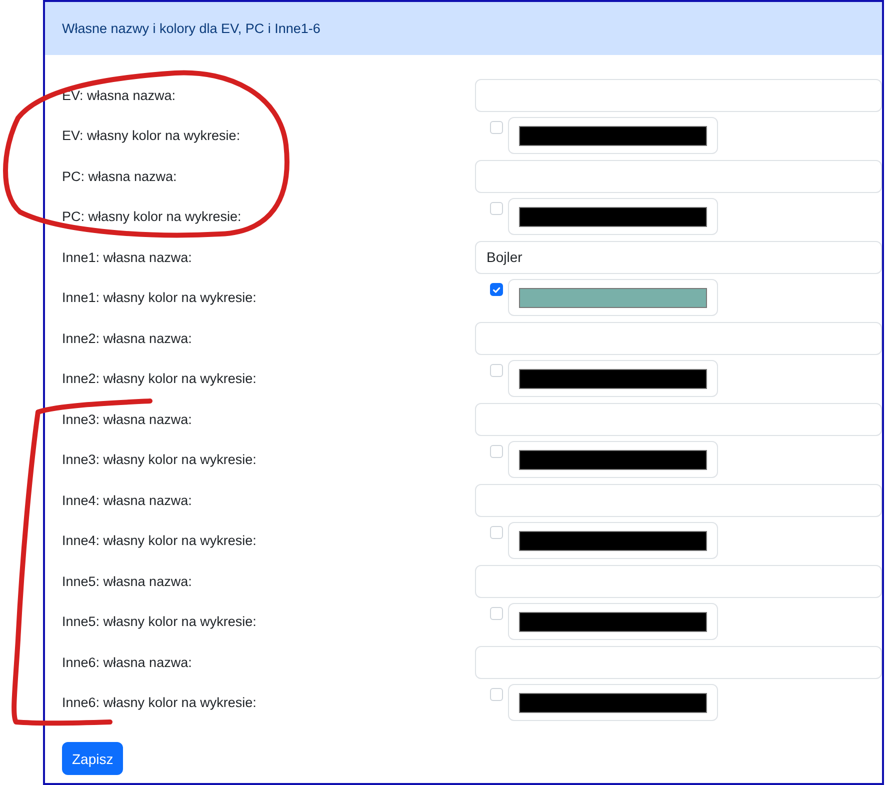  Describe the element at coordinates (127, 500) in the screenshot. I see `field-label: Inne4: własna nazwa:` at that location.